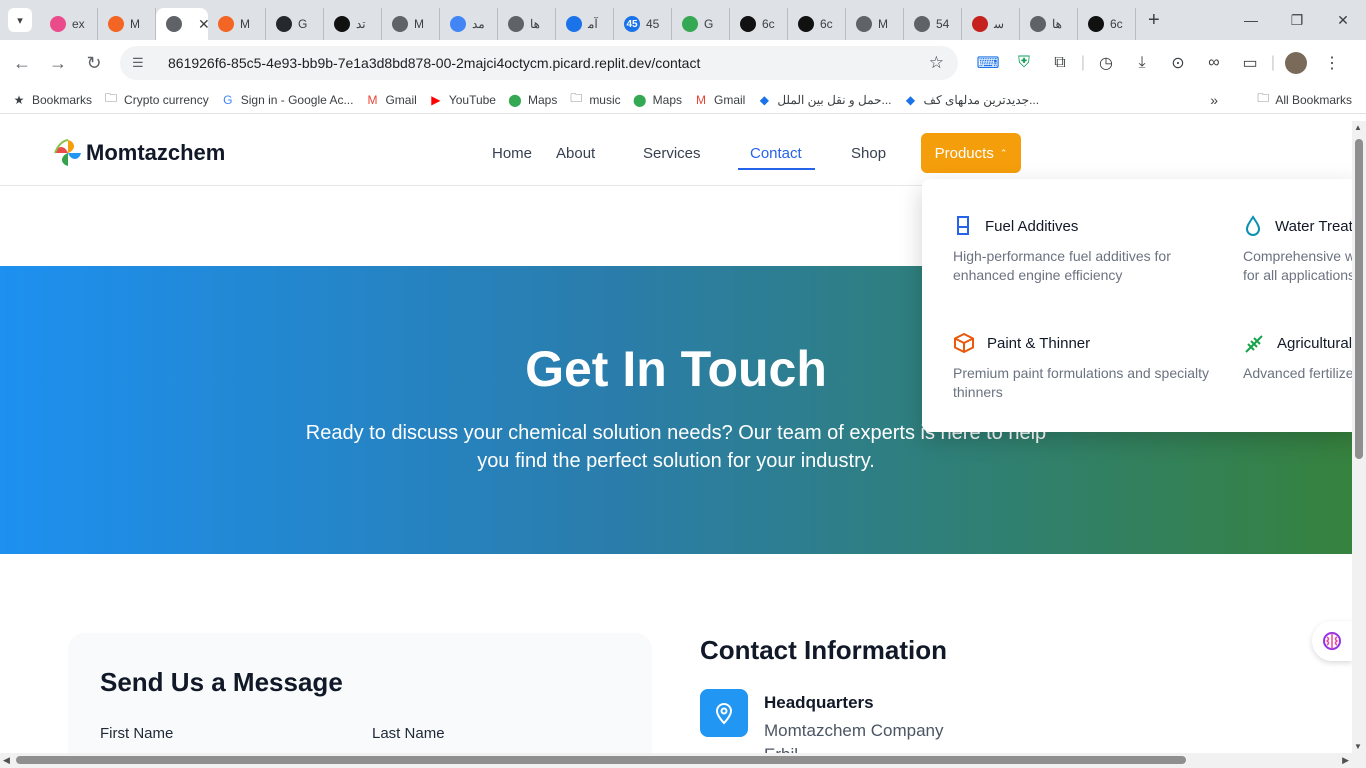 The width and height of the screenshot is (1366, 768). What do you see at coordinates (166, 99) in the screenshot?
I see `bookmark-label: Crypto currency` at bounding box center [166, 99].